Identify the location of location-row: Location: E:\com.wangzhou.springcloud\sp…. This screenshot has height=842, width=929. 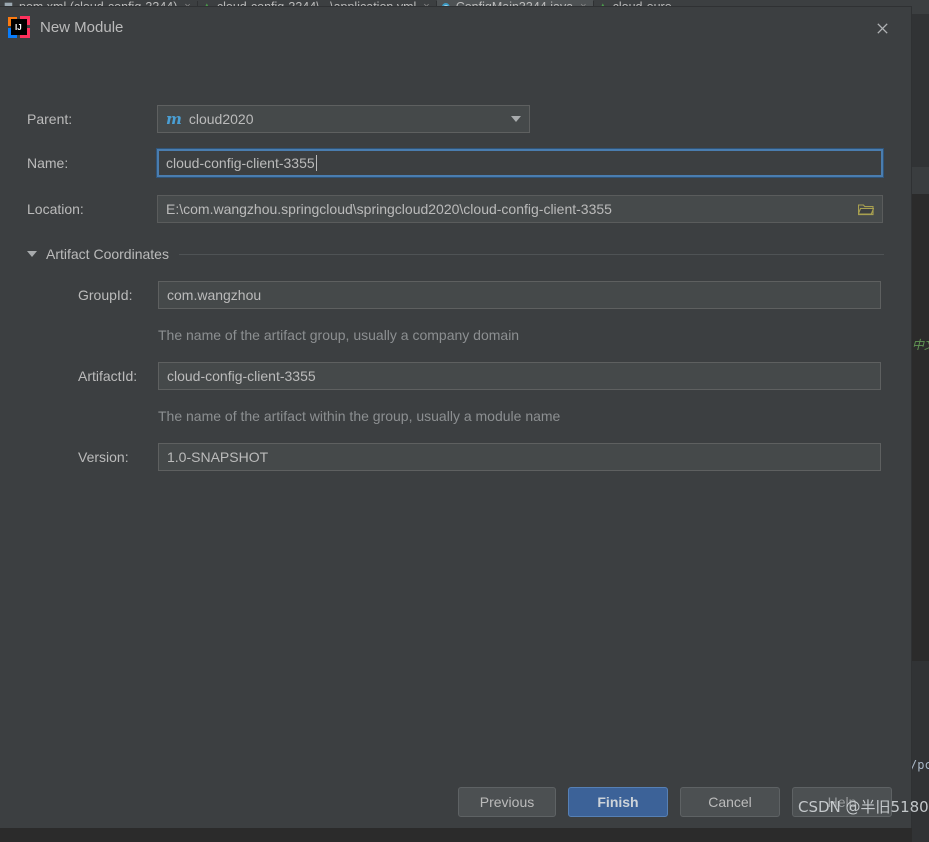
(455, 209).